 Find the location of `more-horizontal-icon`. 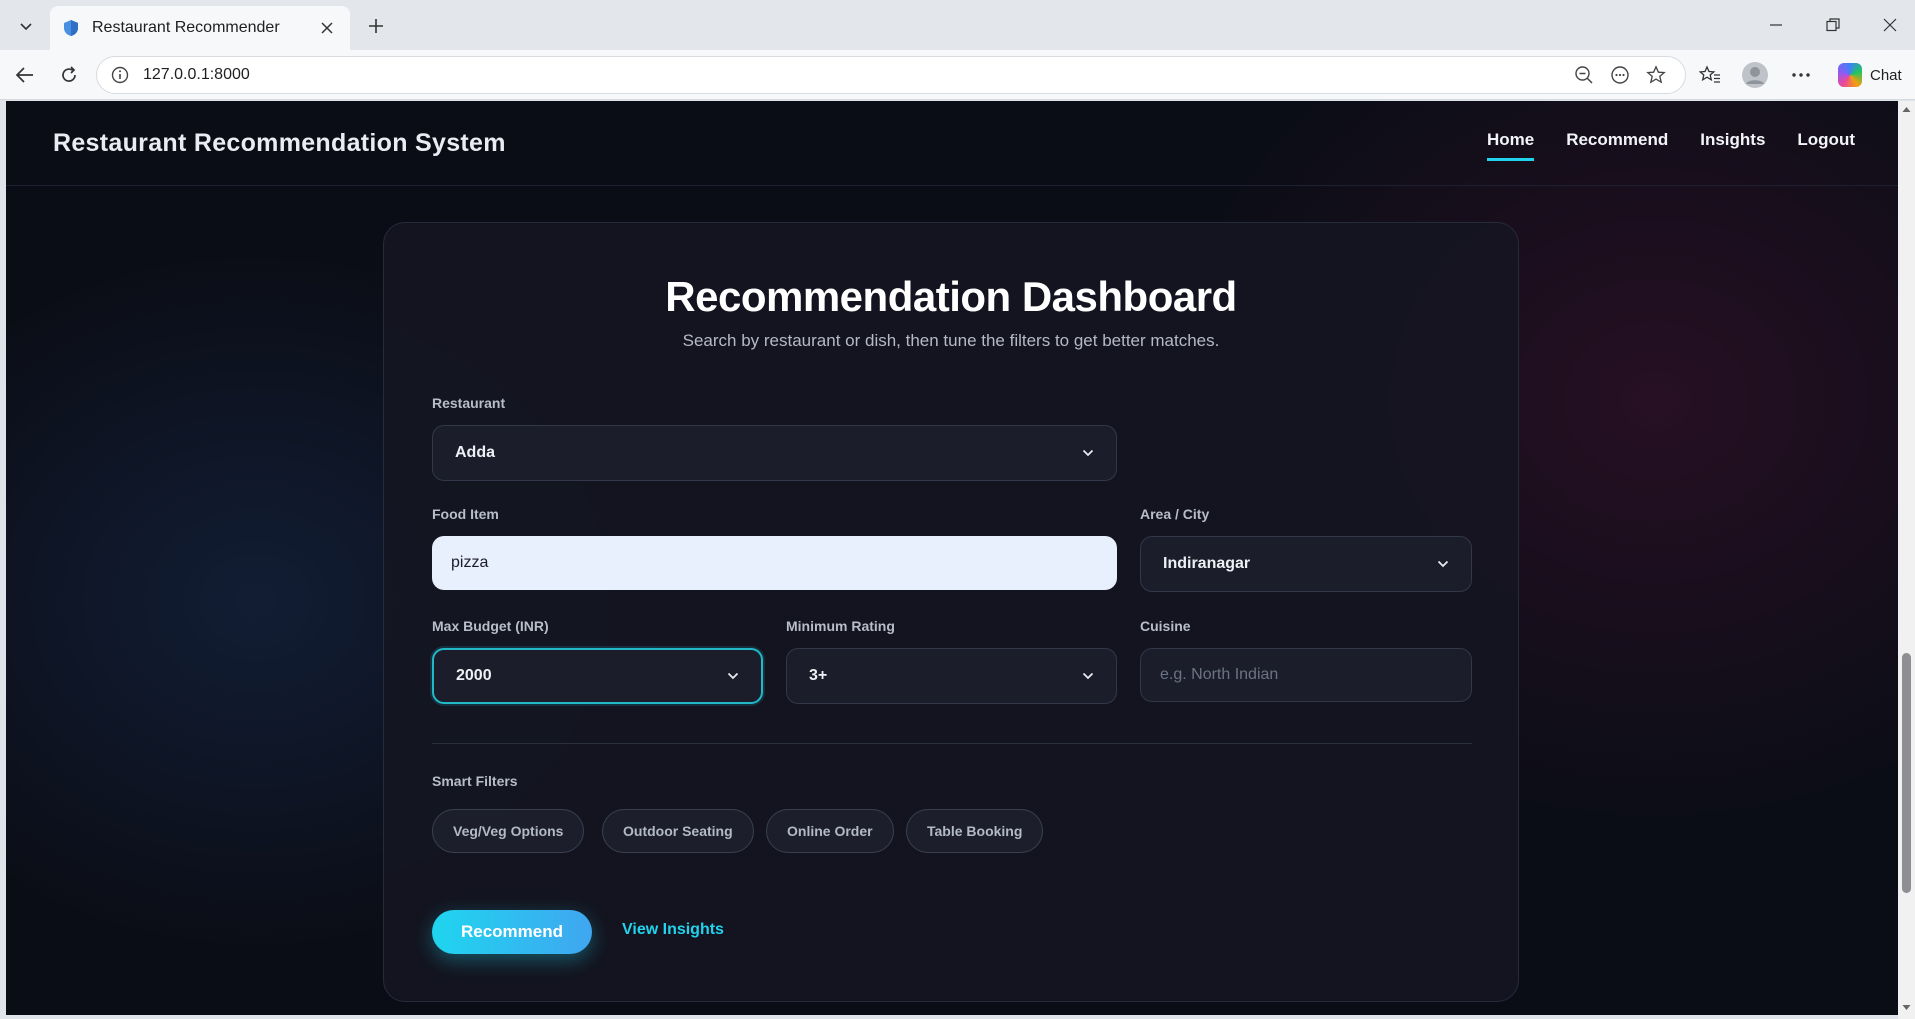

more-horizontal-icon is located at coordinates (1801, 75).